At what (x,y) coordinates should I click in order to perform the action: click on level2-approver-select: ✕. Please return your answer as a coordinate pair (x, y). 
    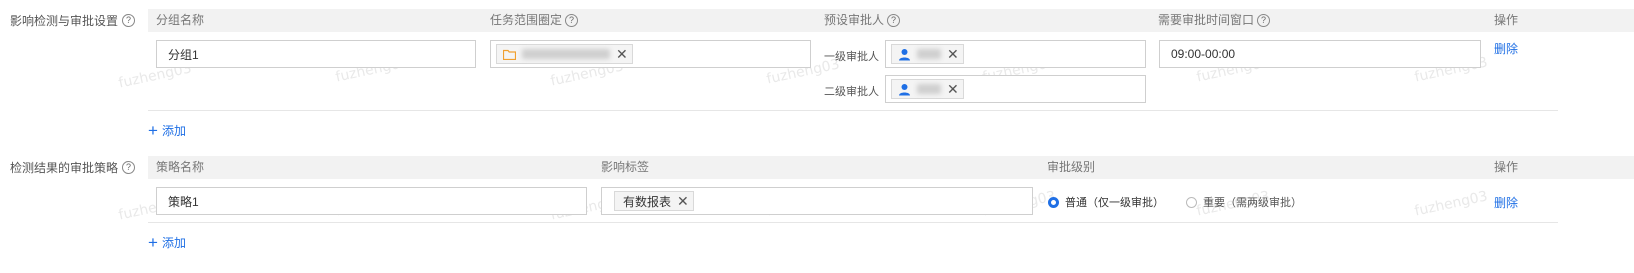
    Looking at the image, I should click on (1015, 89).